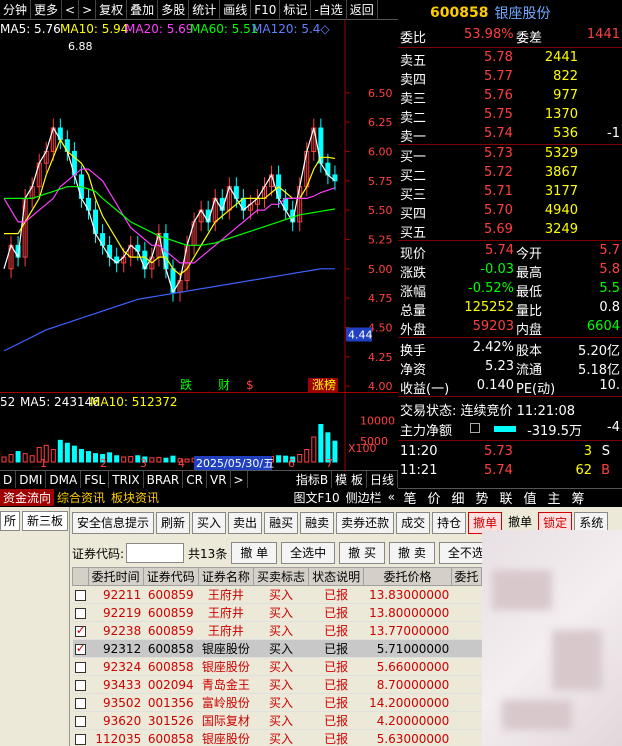 The width and height of the screenshot is (622, 746). I want to click on trade-button-5: 融卖, so click(317, 523).